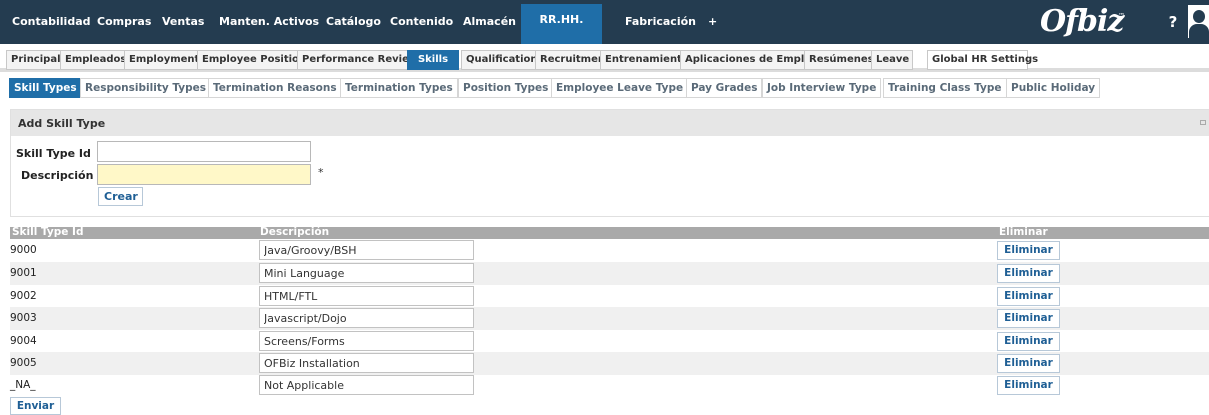  I want to click on column-header-description: Descripción, so click(295, 232).